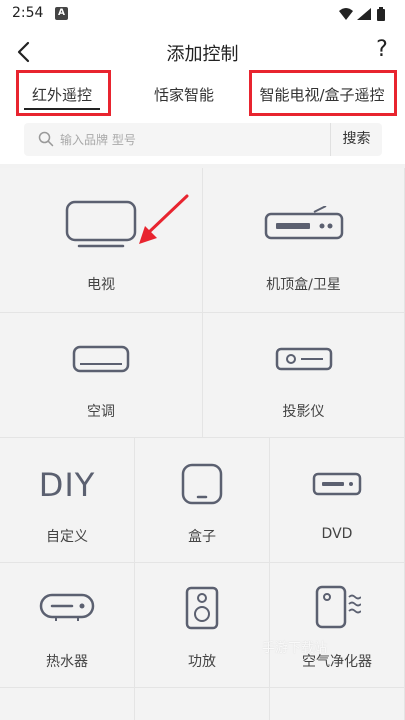  I want to click on device-air-purifier: 空气净化器, so click(337, 625).